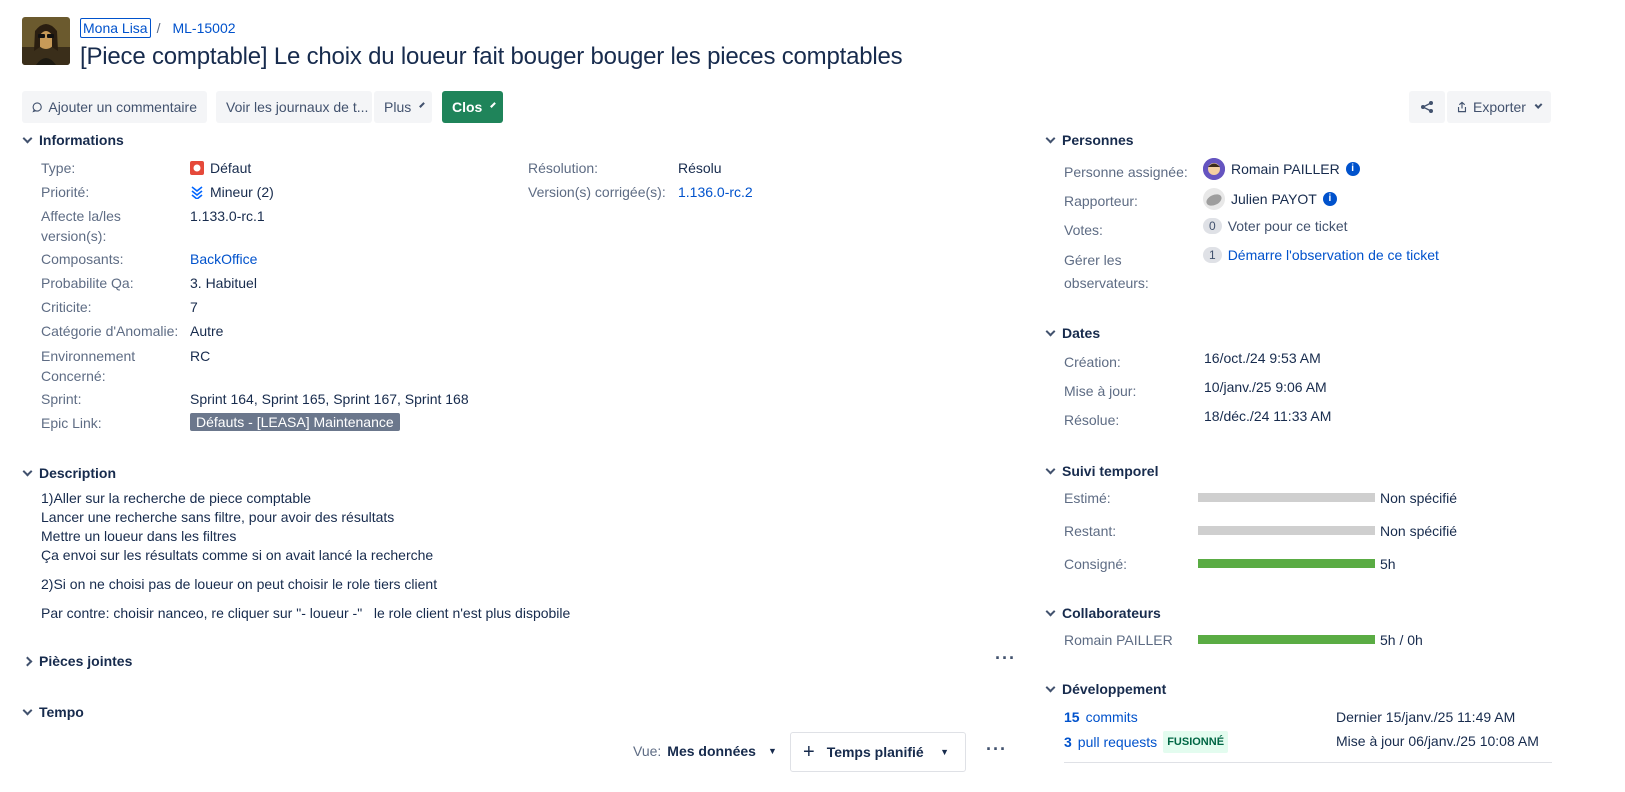 This screenshot has width=1625, height=792. I want to click on tempo-section-toggle: Tempo, so click(53, 712).